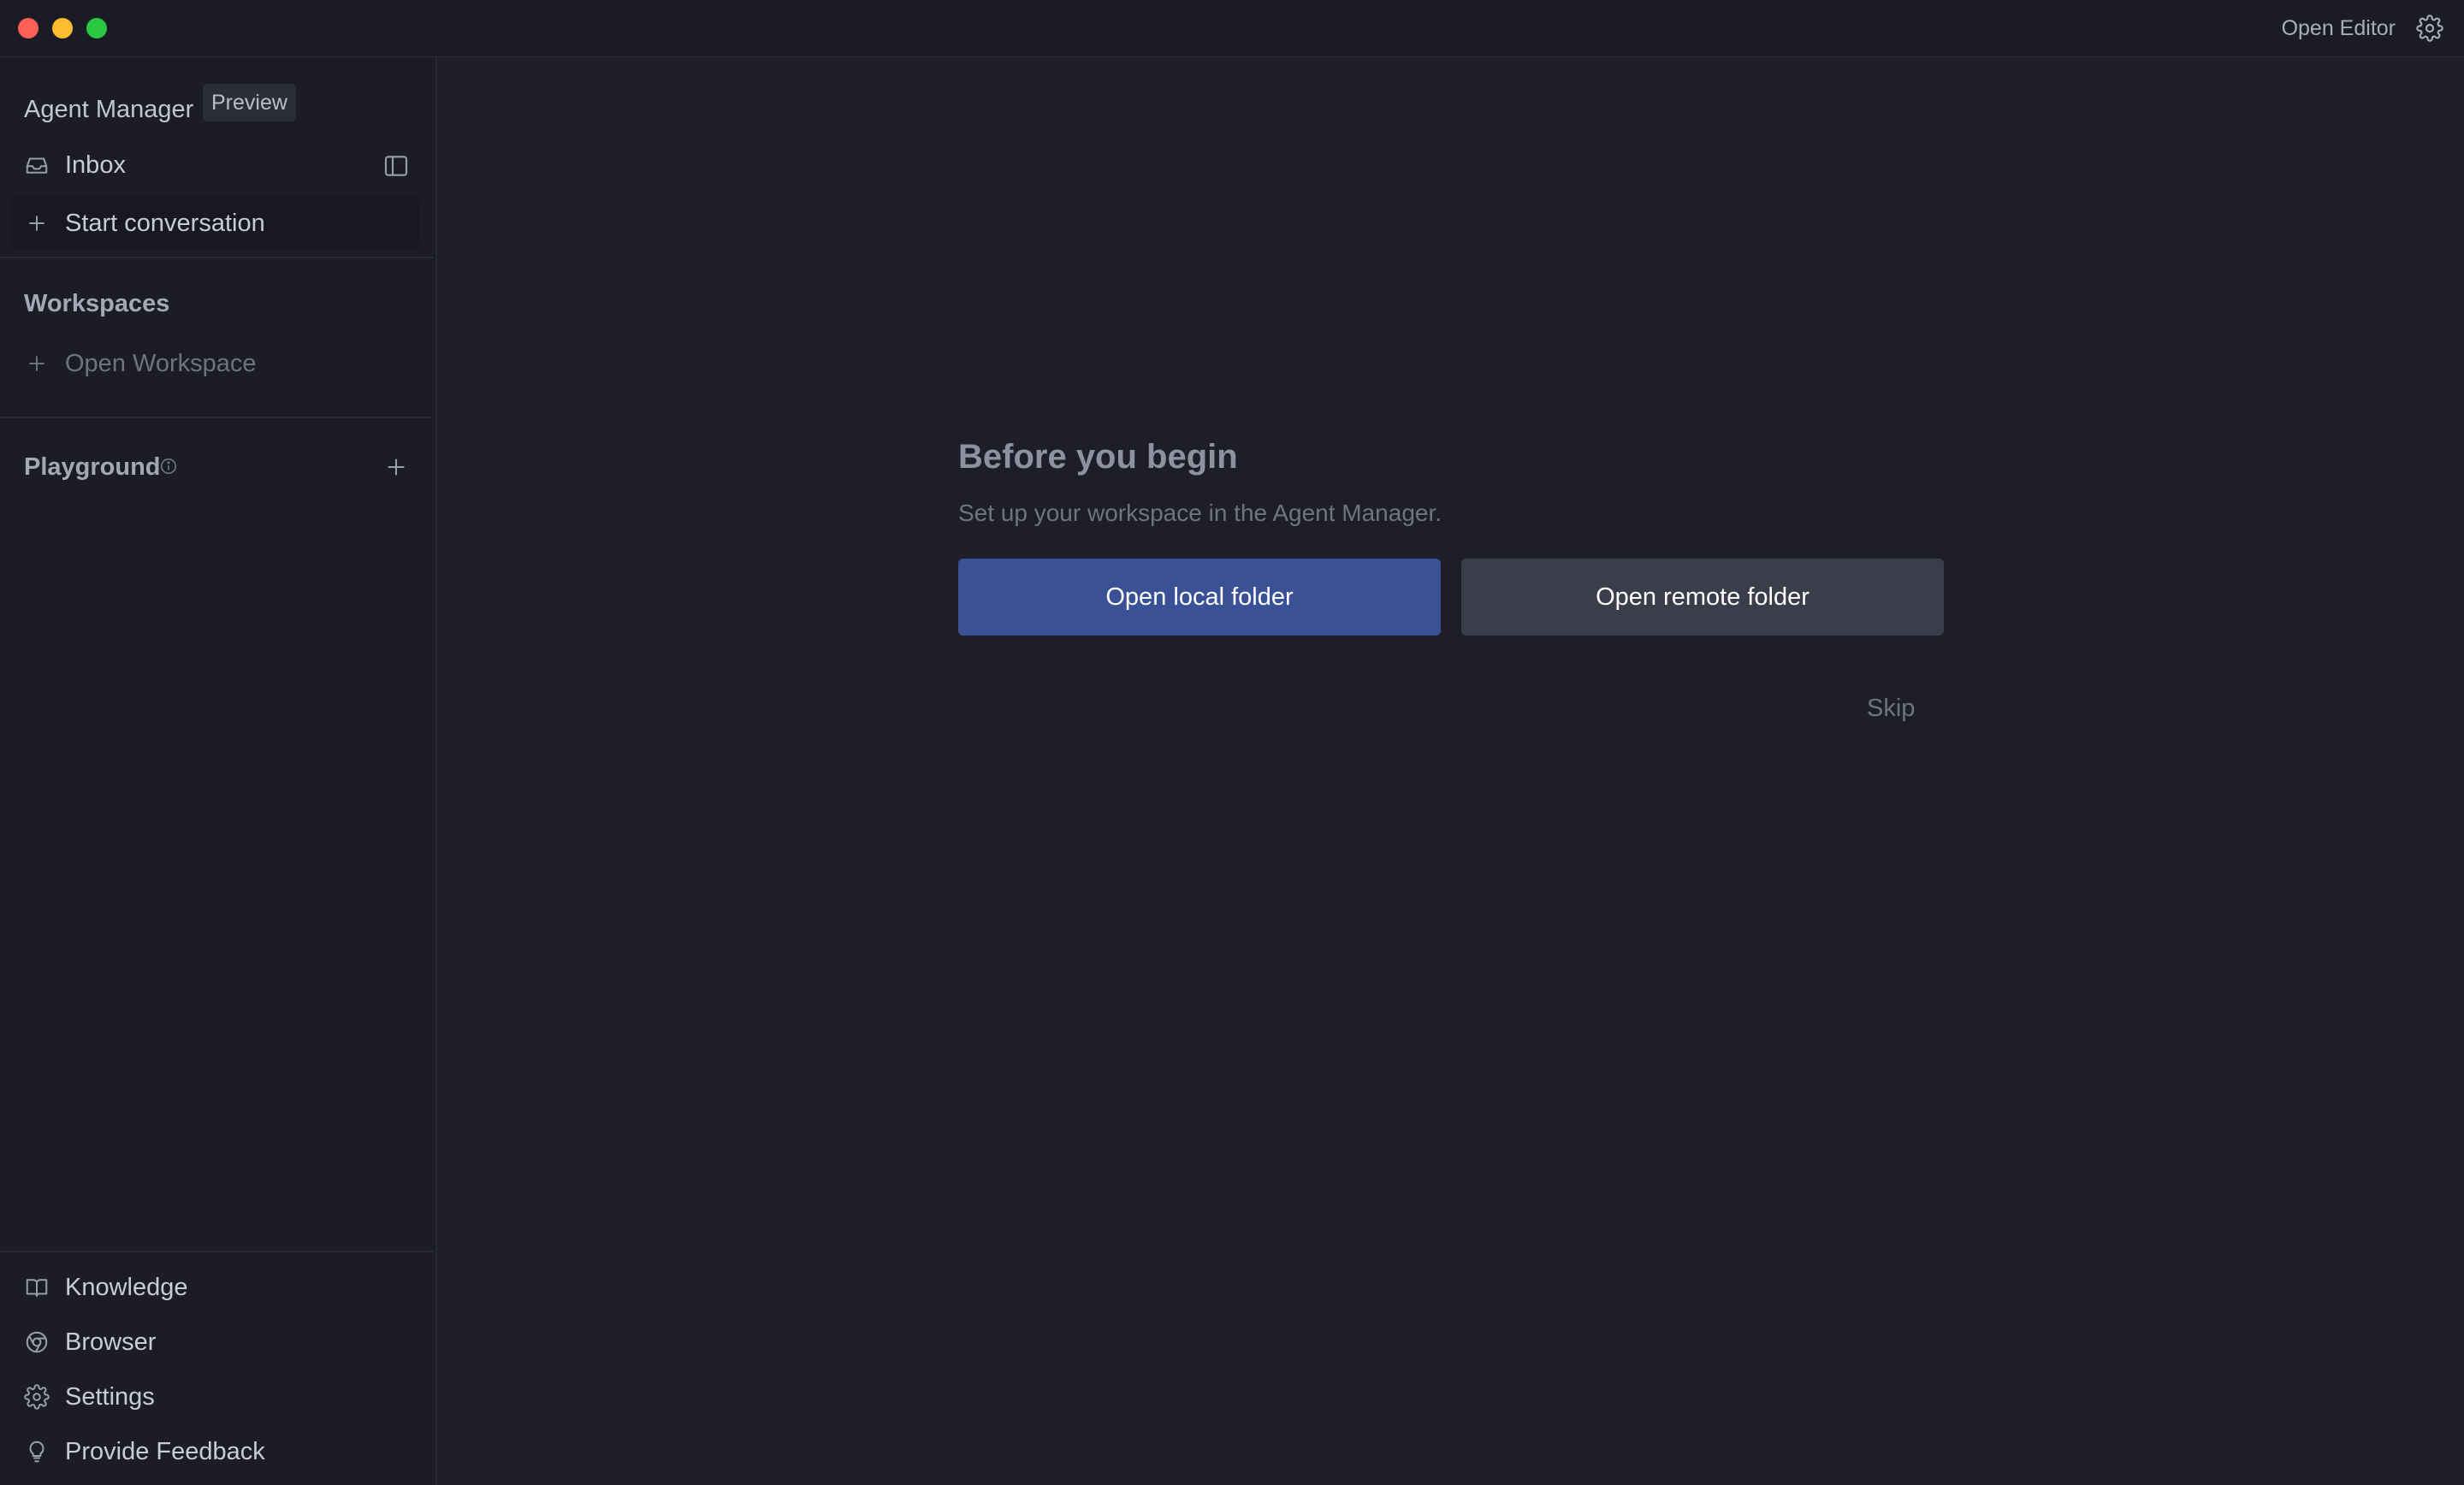  What do you see at coordinates (168, 467) in the screenshot?
I see `info-icon` at bounding box center [168, 467].